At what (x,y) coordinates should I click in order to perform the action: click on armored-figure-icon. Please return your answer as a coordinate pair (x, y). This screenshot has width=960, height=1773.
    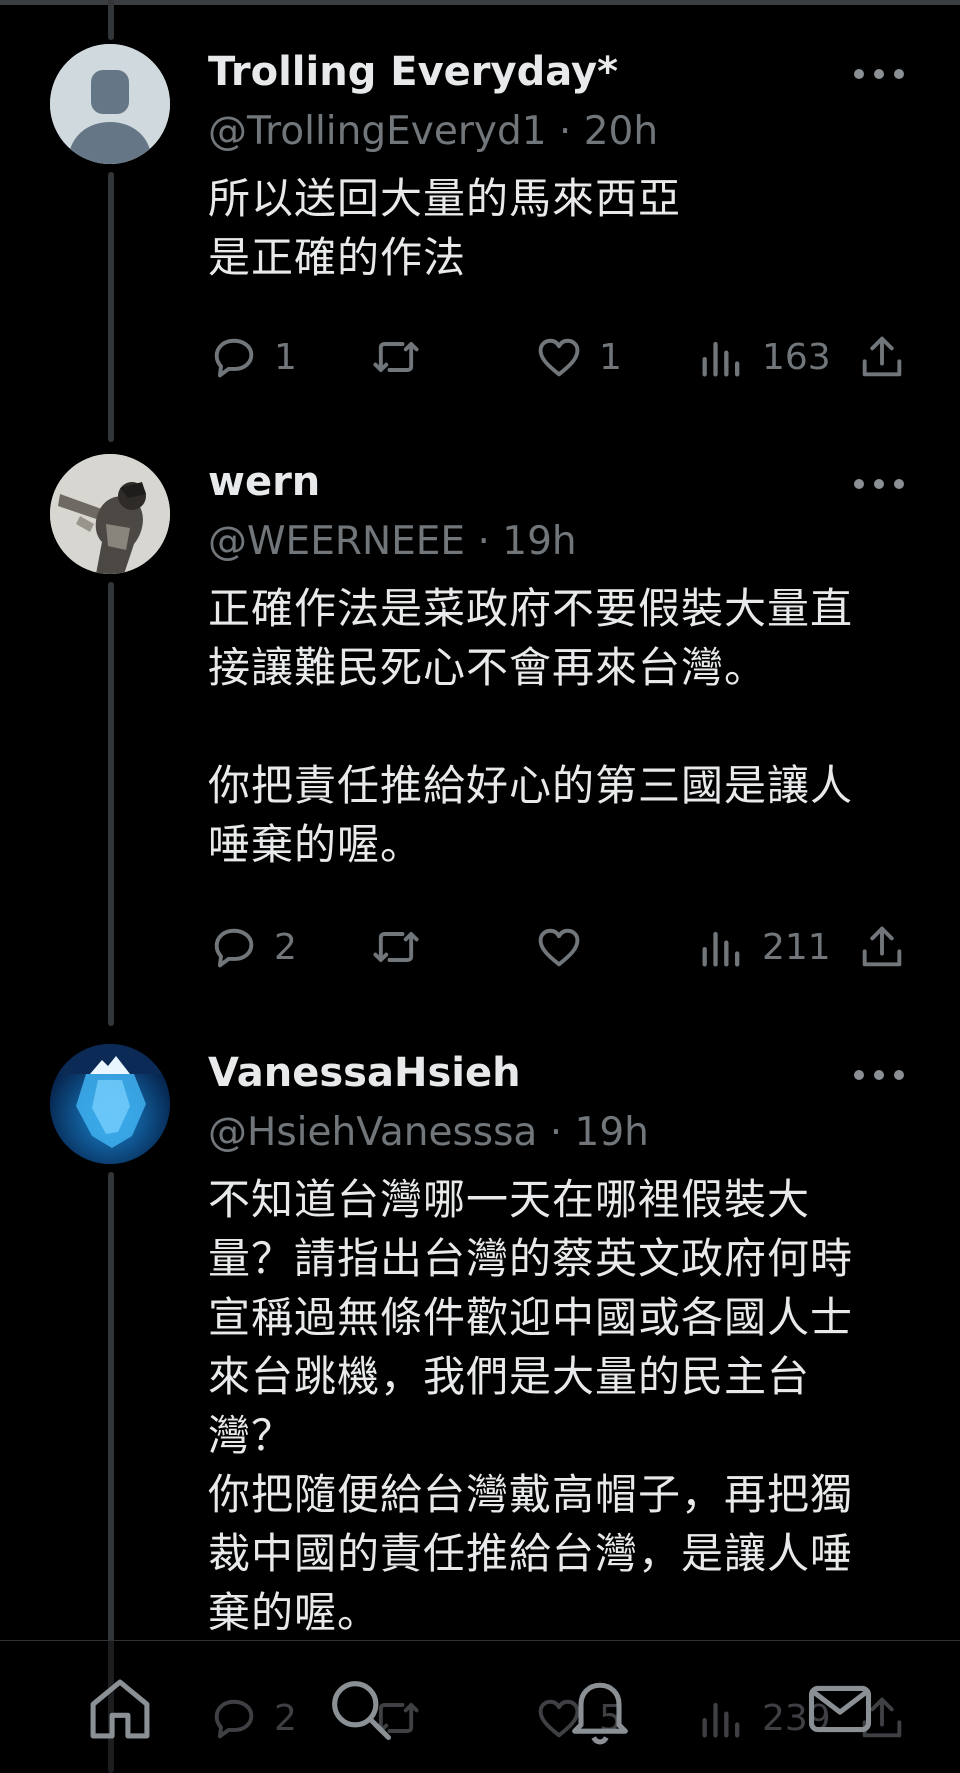
    Looking at the image, I should click on (110, 514).